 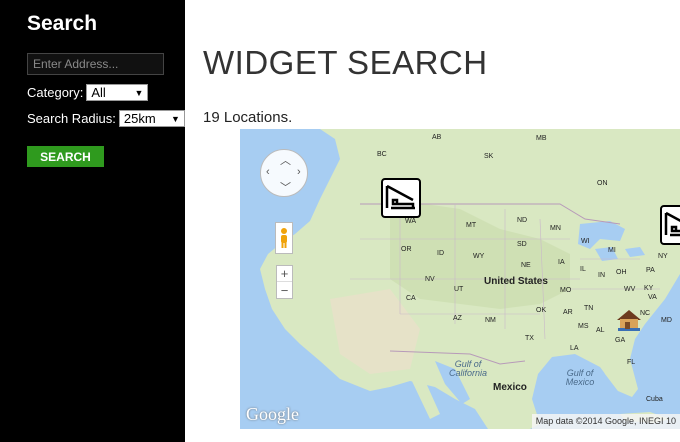 What do you see at coordinates (457, 318) in the screenshot?
I see `label-az: AZ` at bounding box center [457, 318].